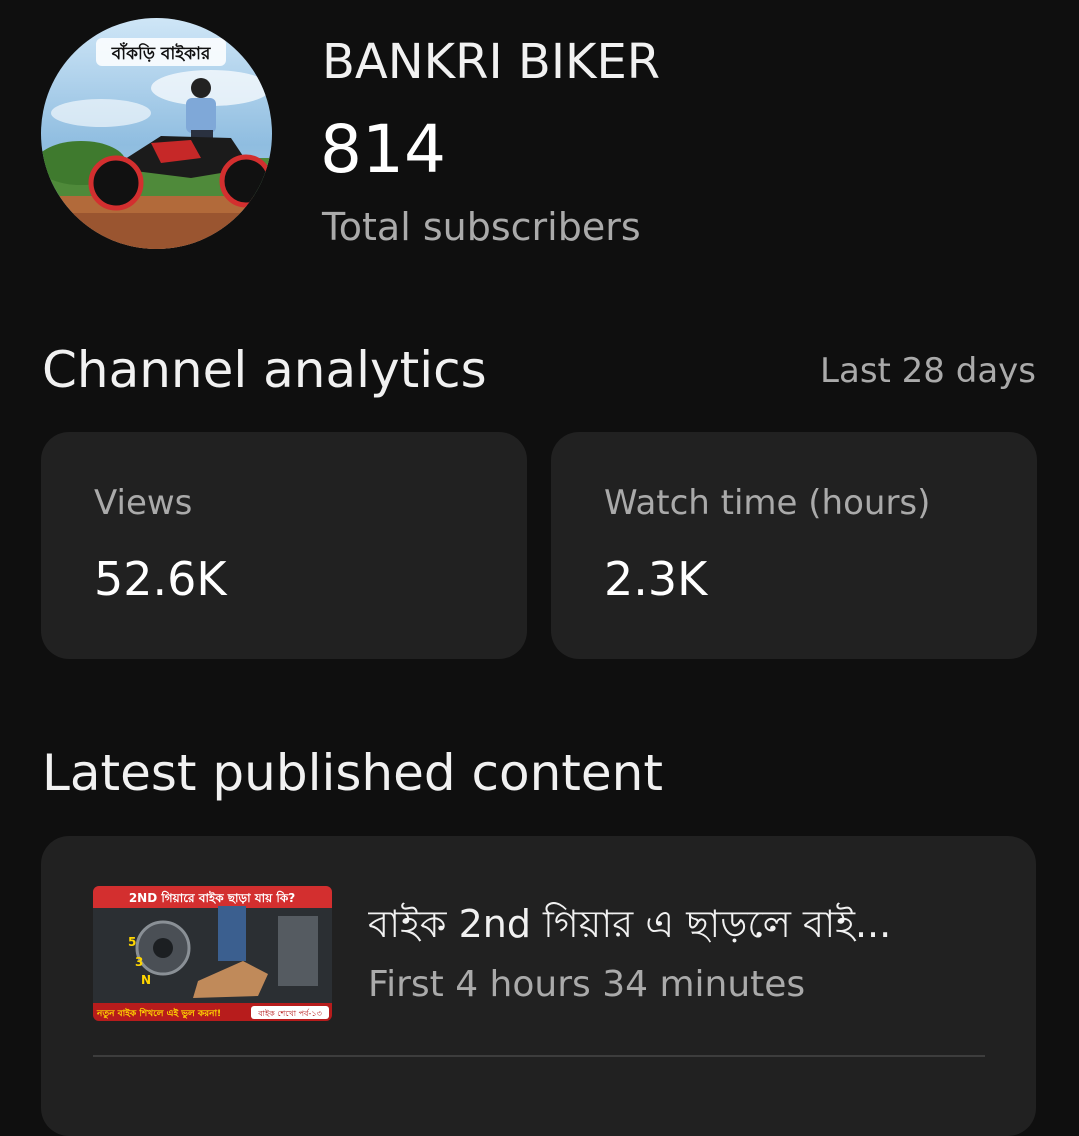  Describe the element at coordinates (794, 545) in the screenshot. I see `watch-time-card: Watch time (hours) 2.3K` at that location.